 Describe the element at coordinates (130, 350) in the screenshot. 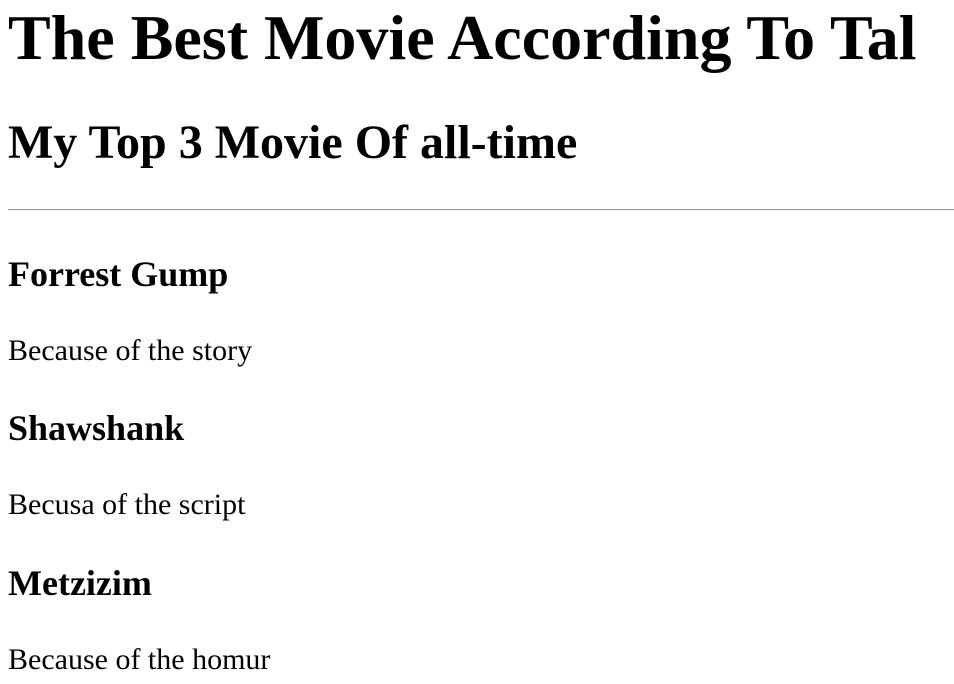

I see `movie-reason-1: Because of the story` at that location.